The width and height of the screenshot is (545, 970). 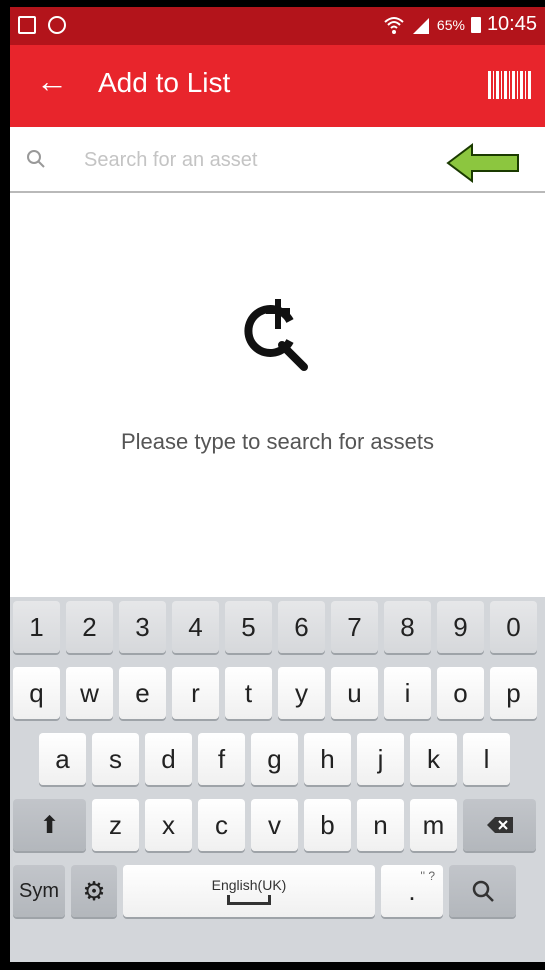 What do you see at coordinates (248, 627) in the screenshot?
I see `key-5: 5` at bounding box center [248, 627].